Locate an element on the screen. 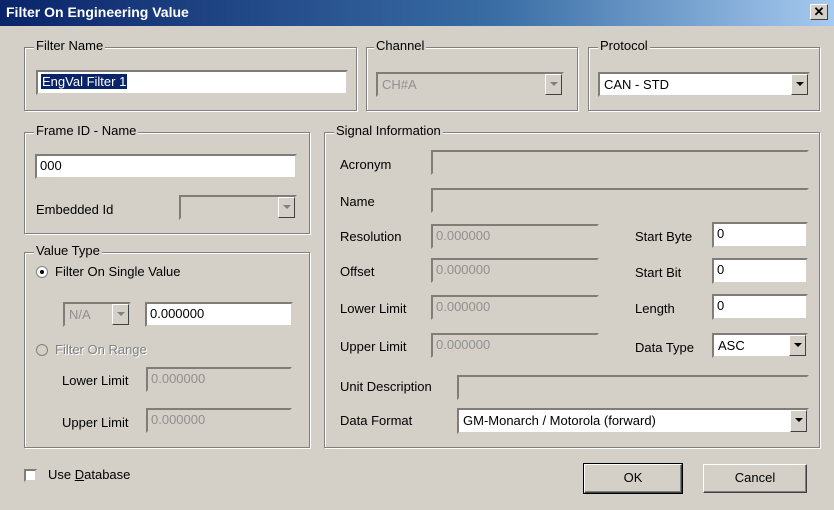 The image size is (834, 510). signal-lower-label: Lower Limit is located at coordinates (373, 308).